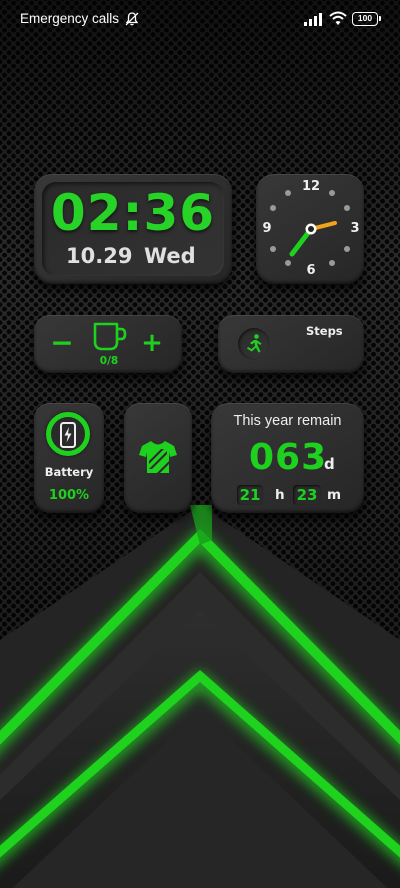 The height and width of the screenshot is (888, 400). Describe the element at coordinates (311, 186) in the screenshot. I see `numeral-12: 12` at that location.